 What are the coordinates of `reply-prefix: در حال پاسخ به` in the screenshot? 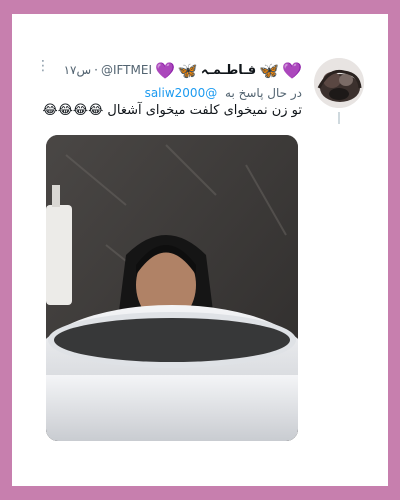 It's located at (263, 93).